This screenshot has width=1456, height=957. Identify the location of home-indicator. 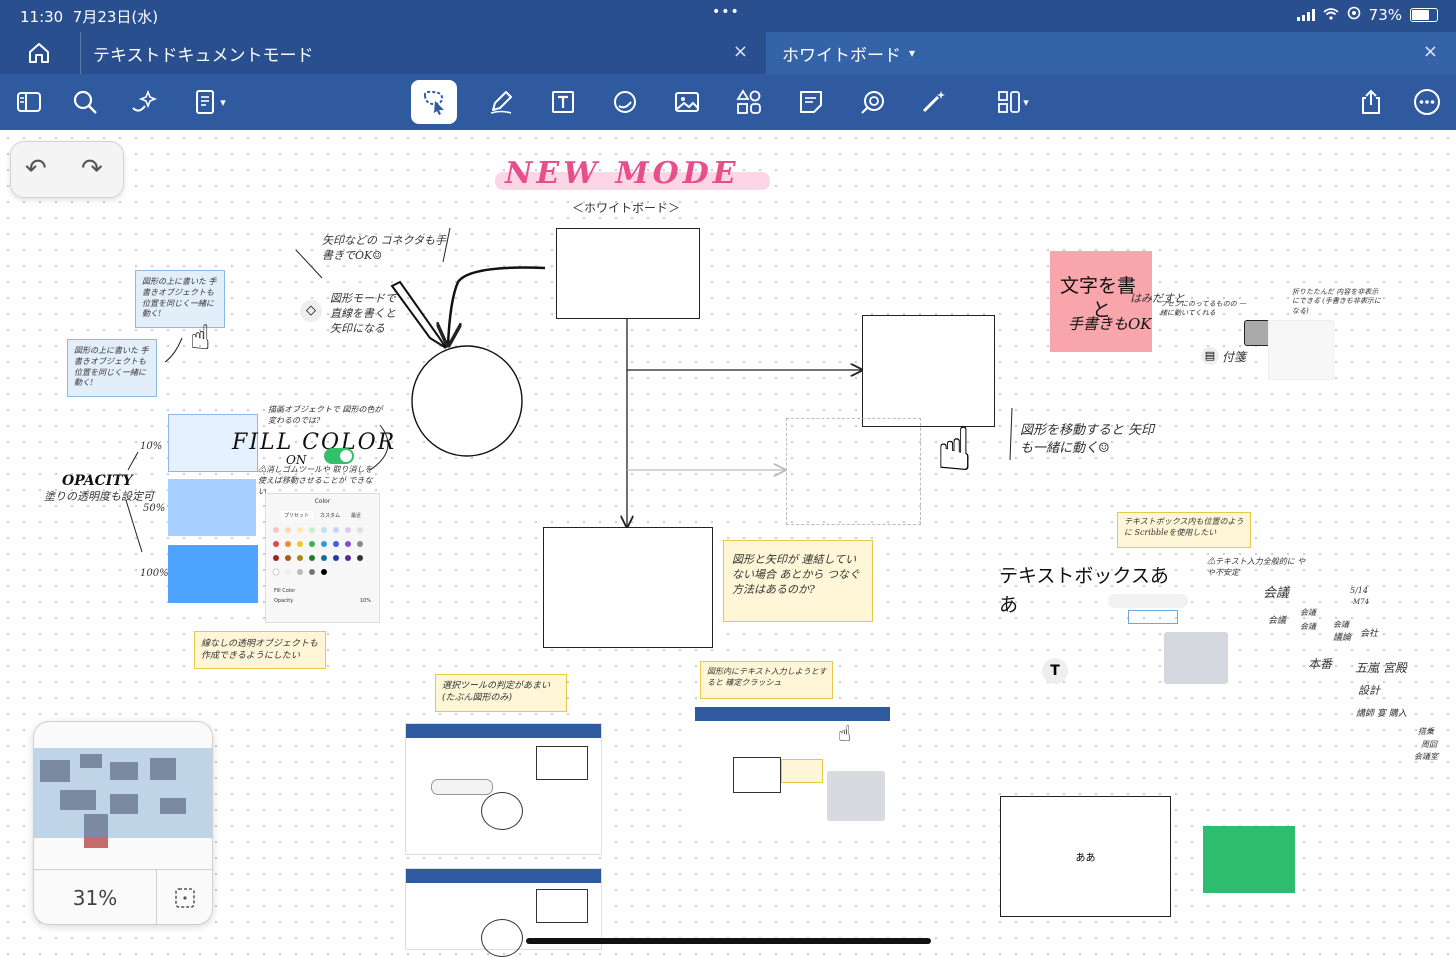
(728, 941).